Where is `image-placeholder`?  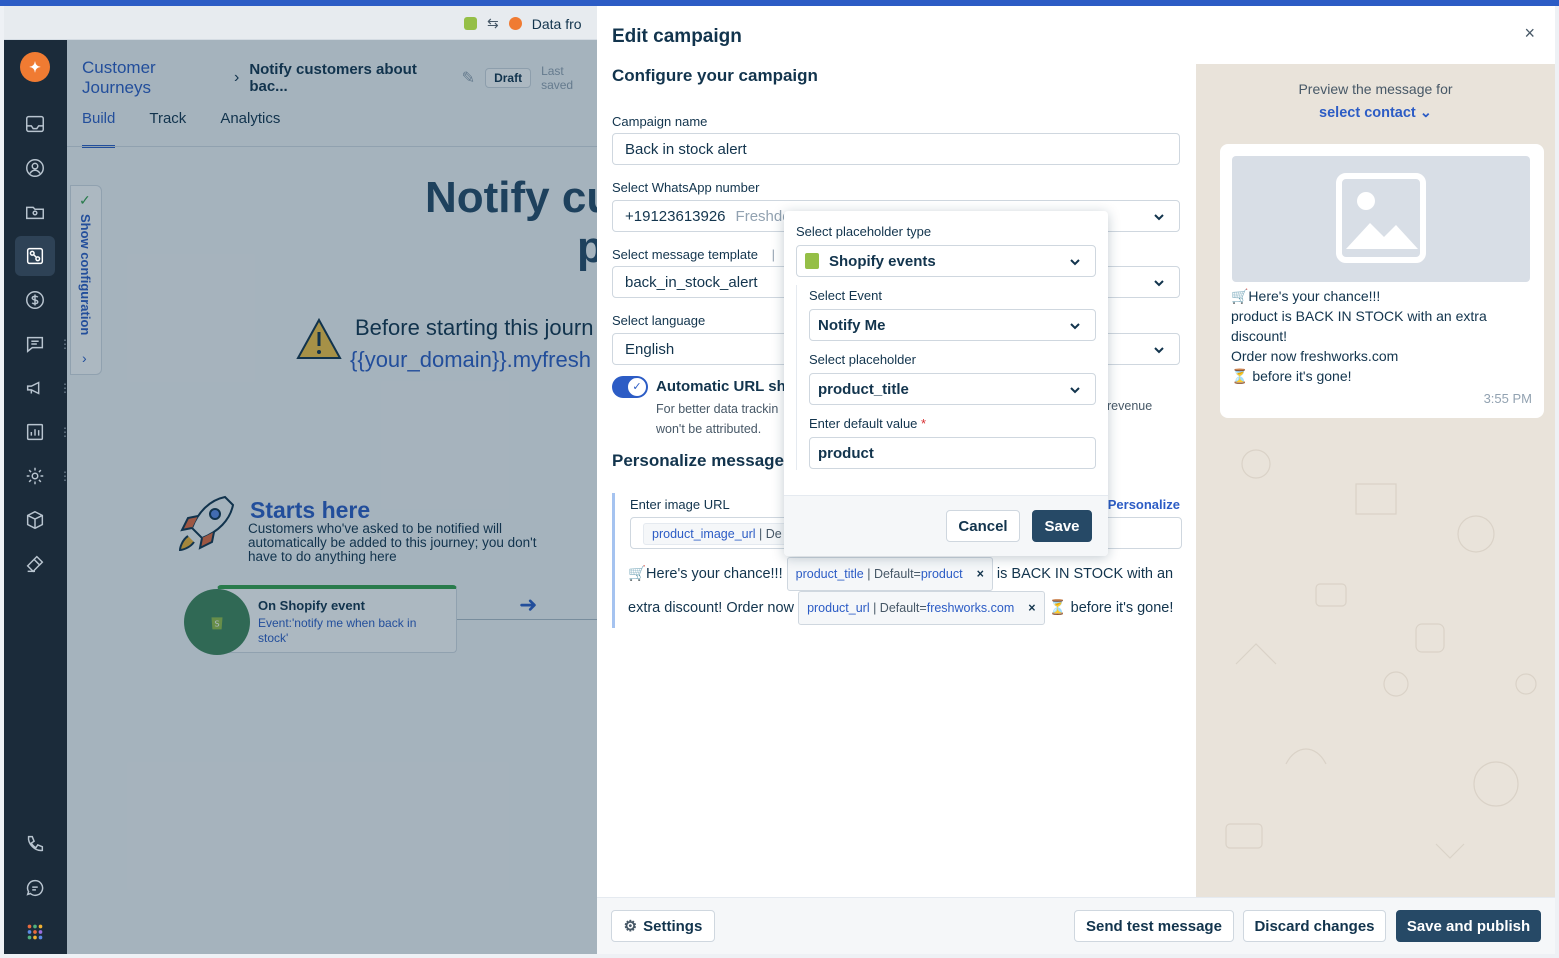
image-placeholder is located at coordinates (1381, 219).